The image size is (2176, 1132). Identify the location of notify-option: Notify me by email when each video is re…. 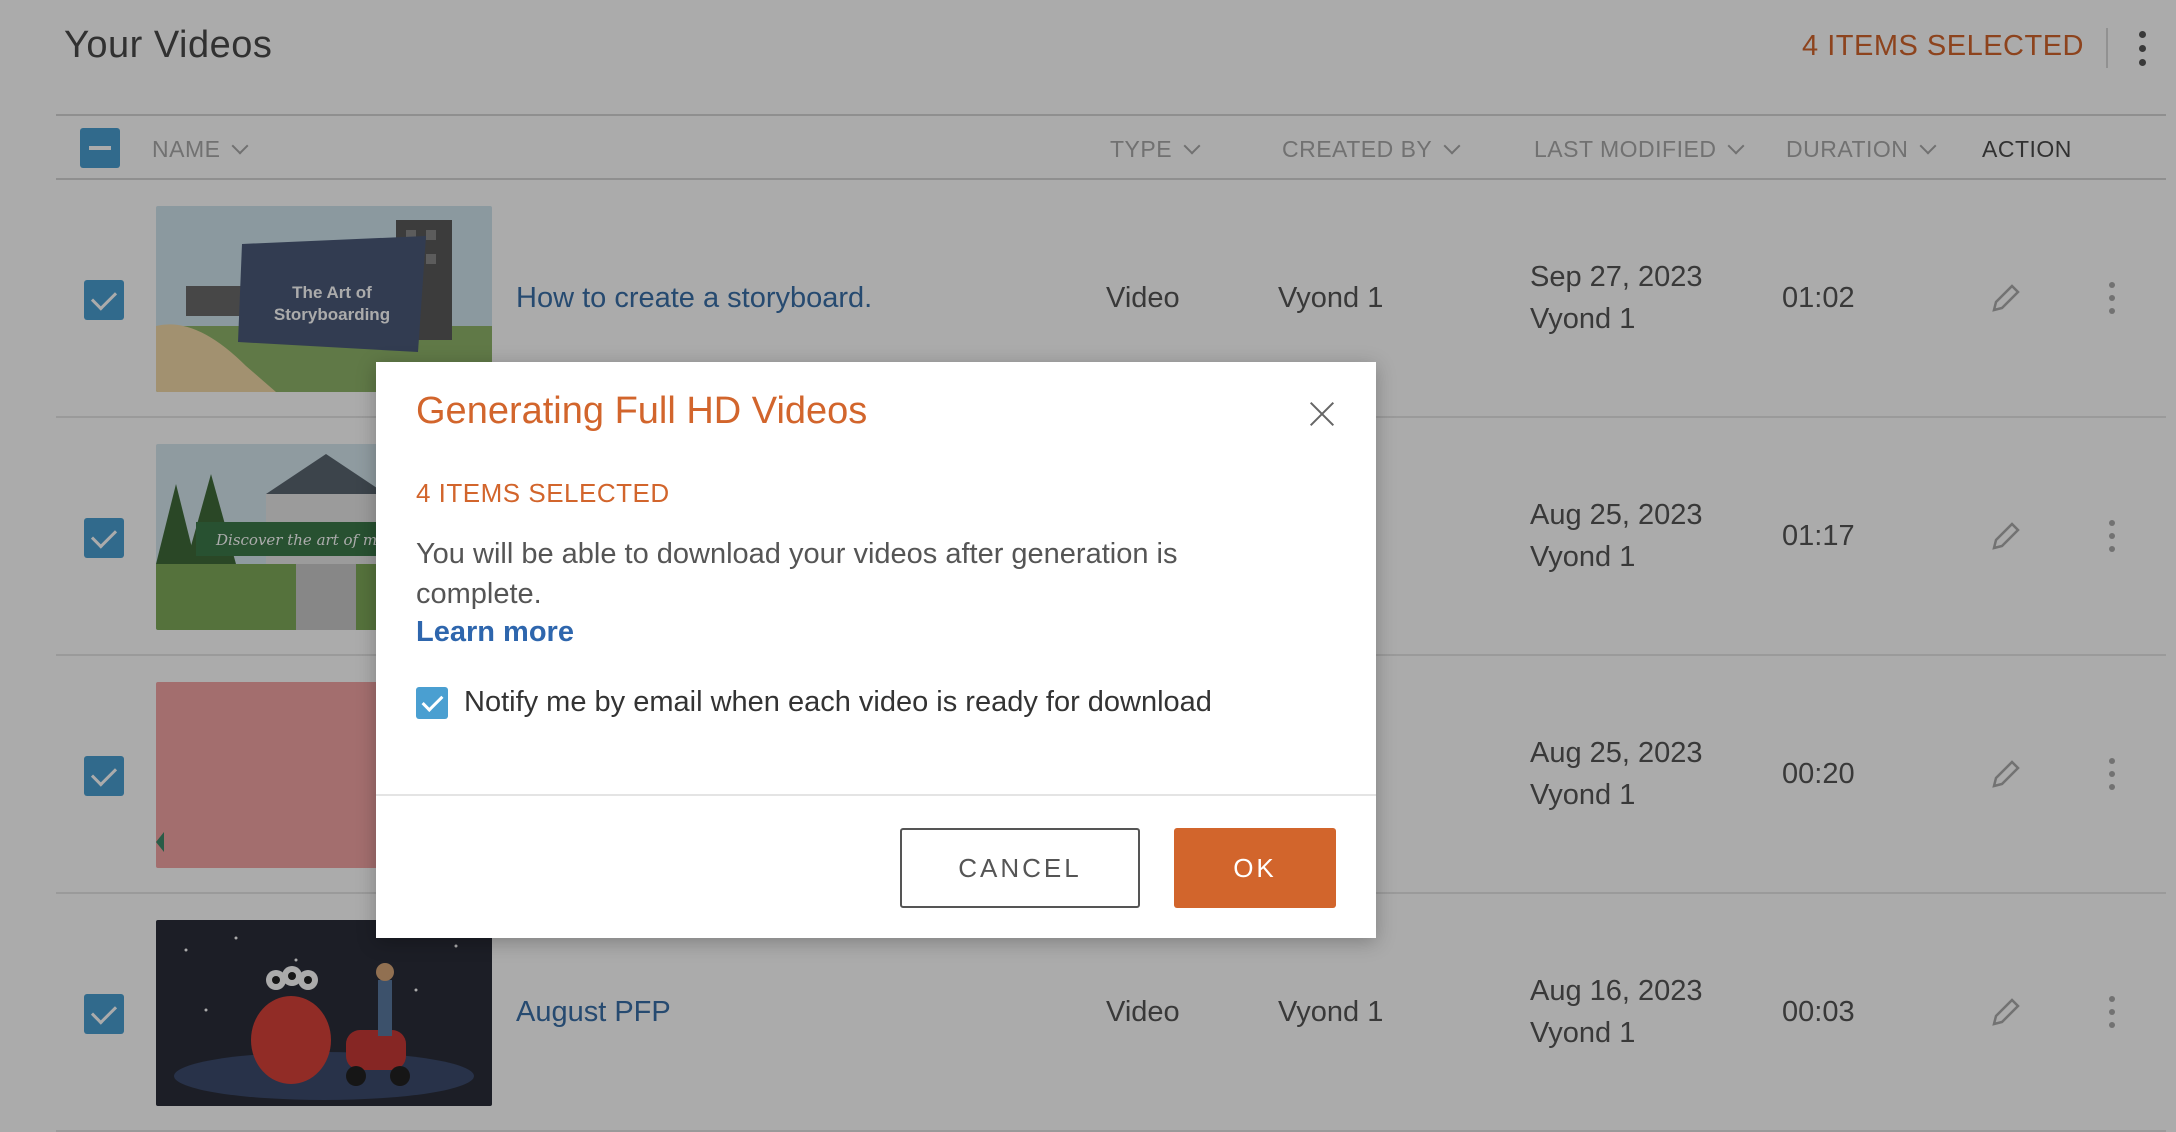
(814, 702).